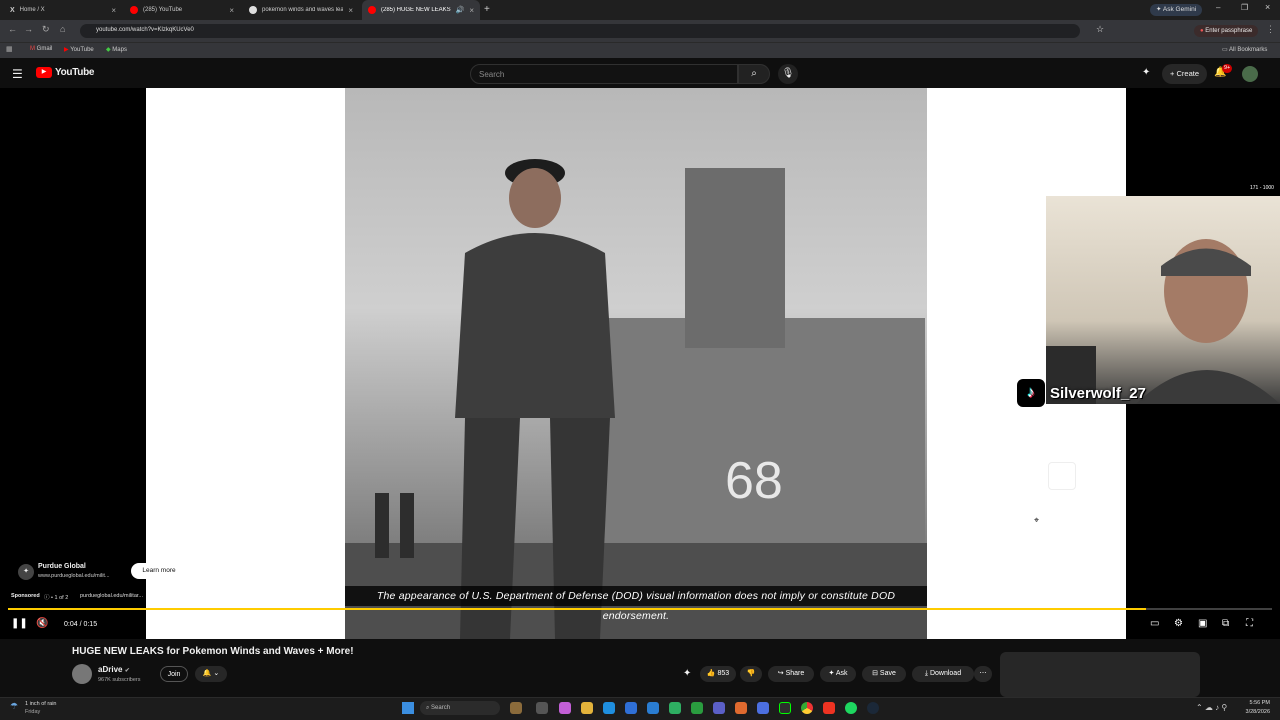 The width and height of the screenshot is (1280, 720). I want to click on x-logo-icon: X, so click(12, 10).